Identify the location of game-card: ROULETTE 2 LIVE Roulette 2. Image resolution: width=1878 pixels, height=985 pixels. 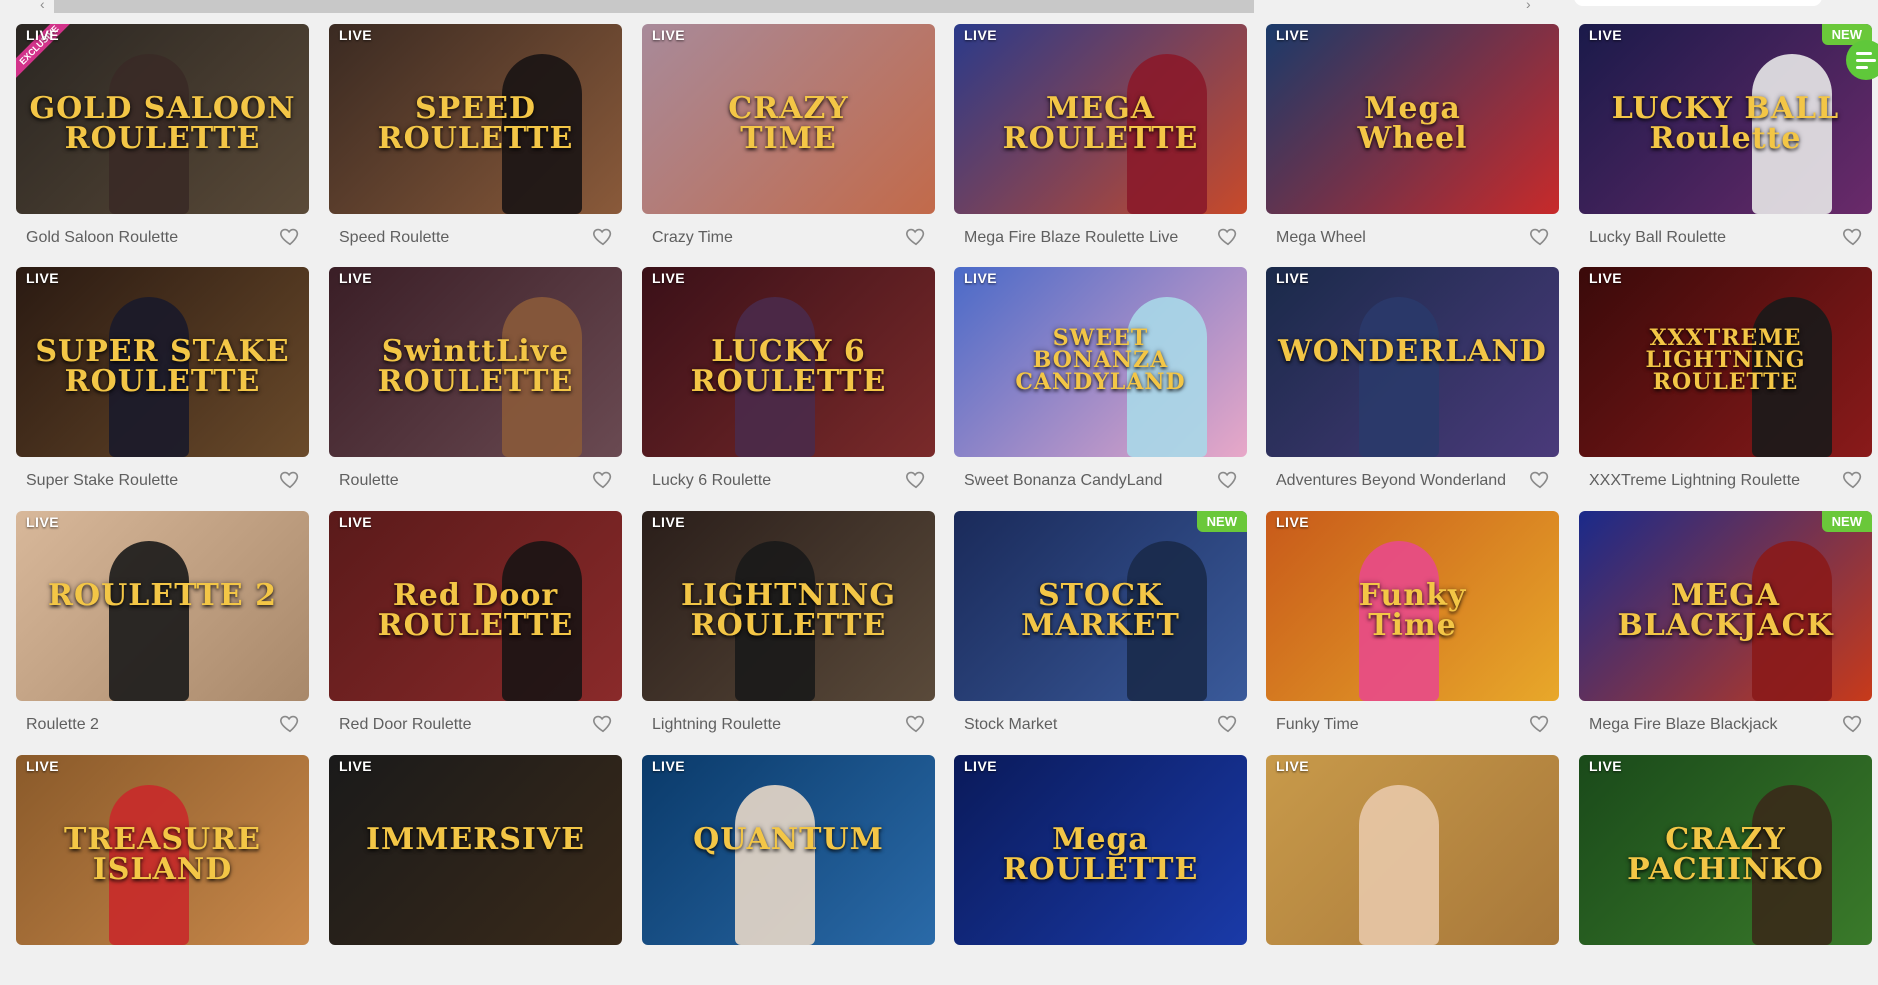
(162, 626).